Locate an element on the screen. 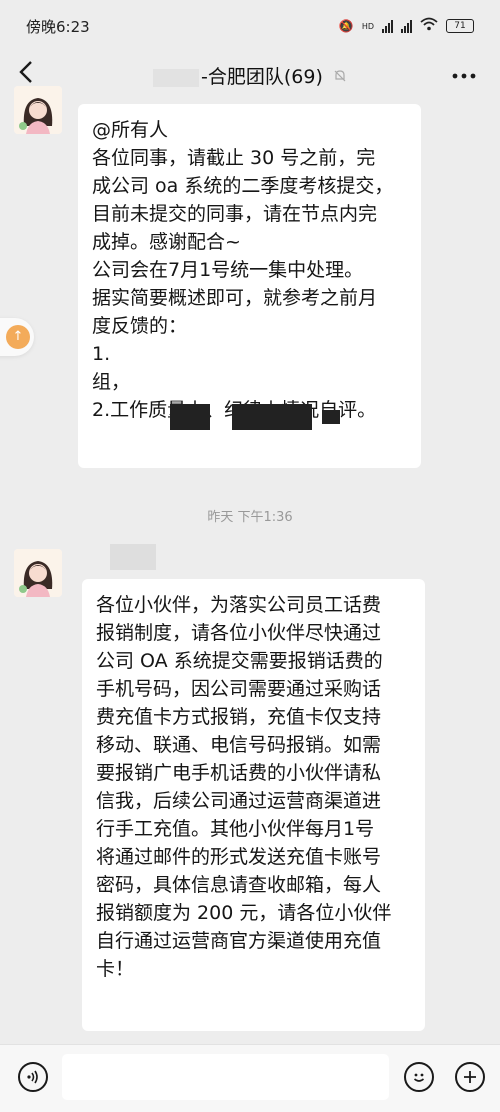  message-line: 各位小伙伴，为落实公司员工话费 is located at coordinates (239, 605).